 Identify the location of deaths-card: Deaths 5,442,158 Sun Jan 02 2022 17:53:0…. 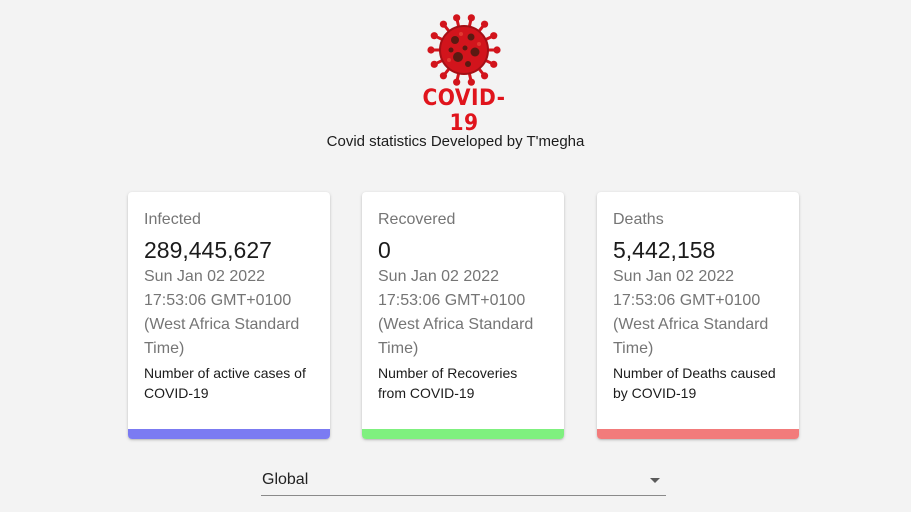
(698, 315).